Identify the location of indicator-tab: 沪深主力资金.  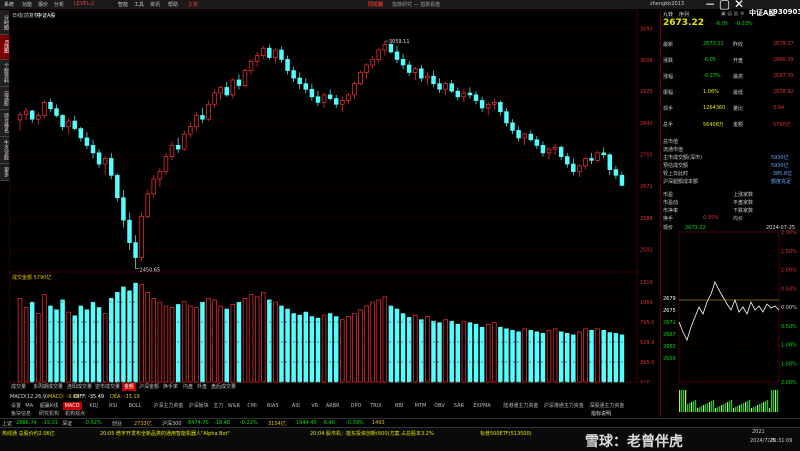
(168, 406).